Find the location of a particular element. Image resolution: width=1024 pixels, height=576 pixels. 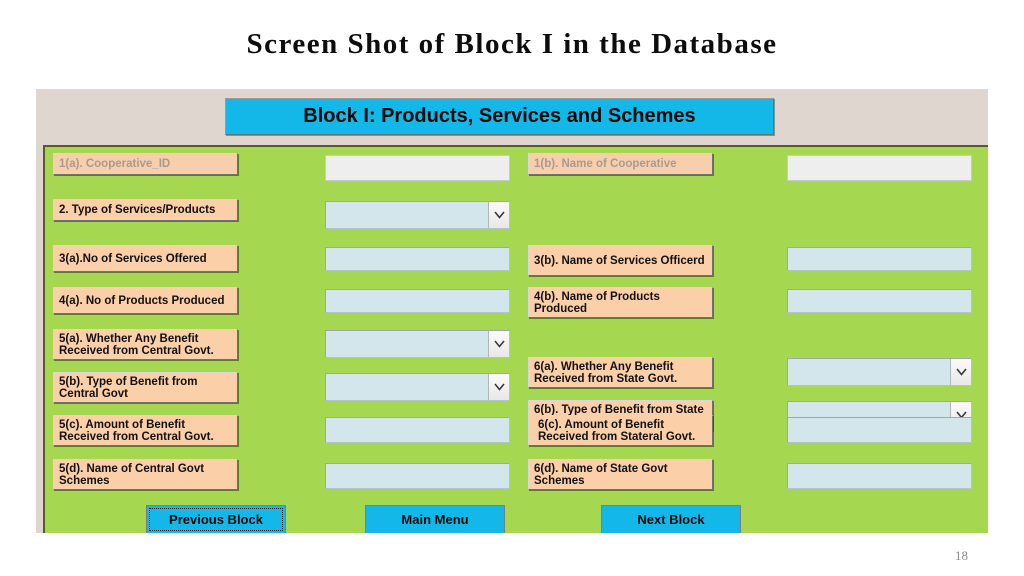

label-type-of-benefit-central-govt: 5(b). Type of Benefit from Central Govt is located at coordinates (145, 387).